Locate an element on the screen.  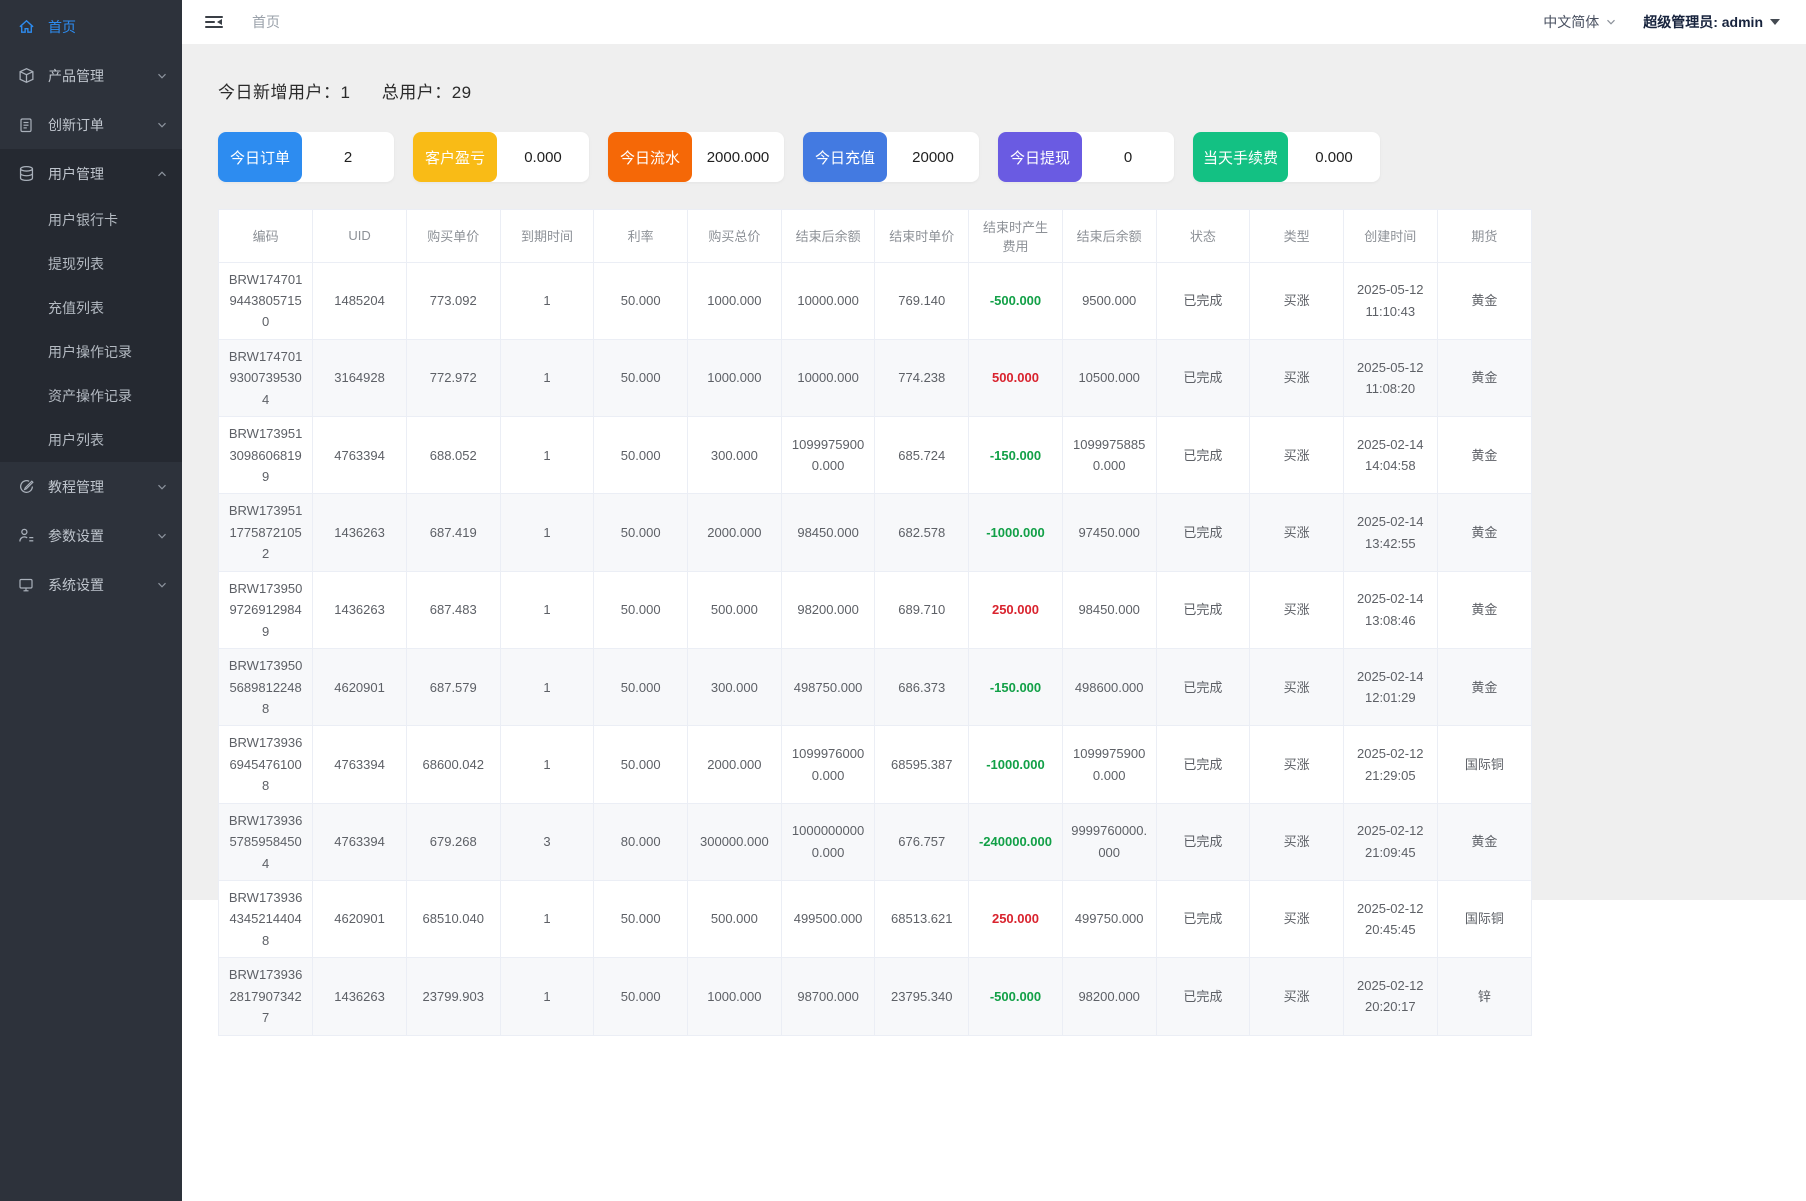
topbar: 首页 中文简体 超级管理员: admin is located at coordinates (994, 22).